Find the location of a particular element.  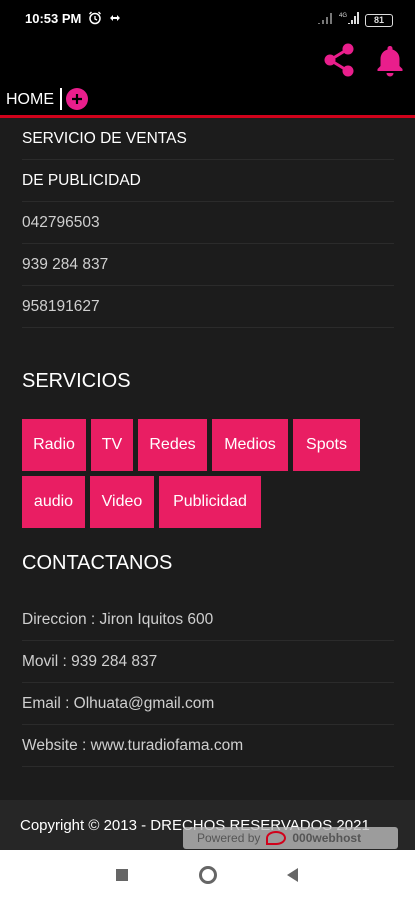

contact-email: Email : Olhuata@gmail.com is located at coordinates (208, 704).